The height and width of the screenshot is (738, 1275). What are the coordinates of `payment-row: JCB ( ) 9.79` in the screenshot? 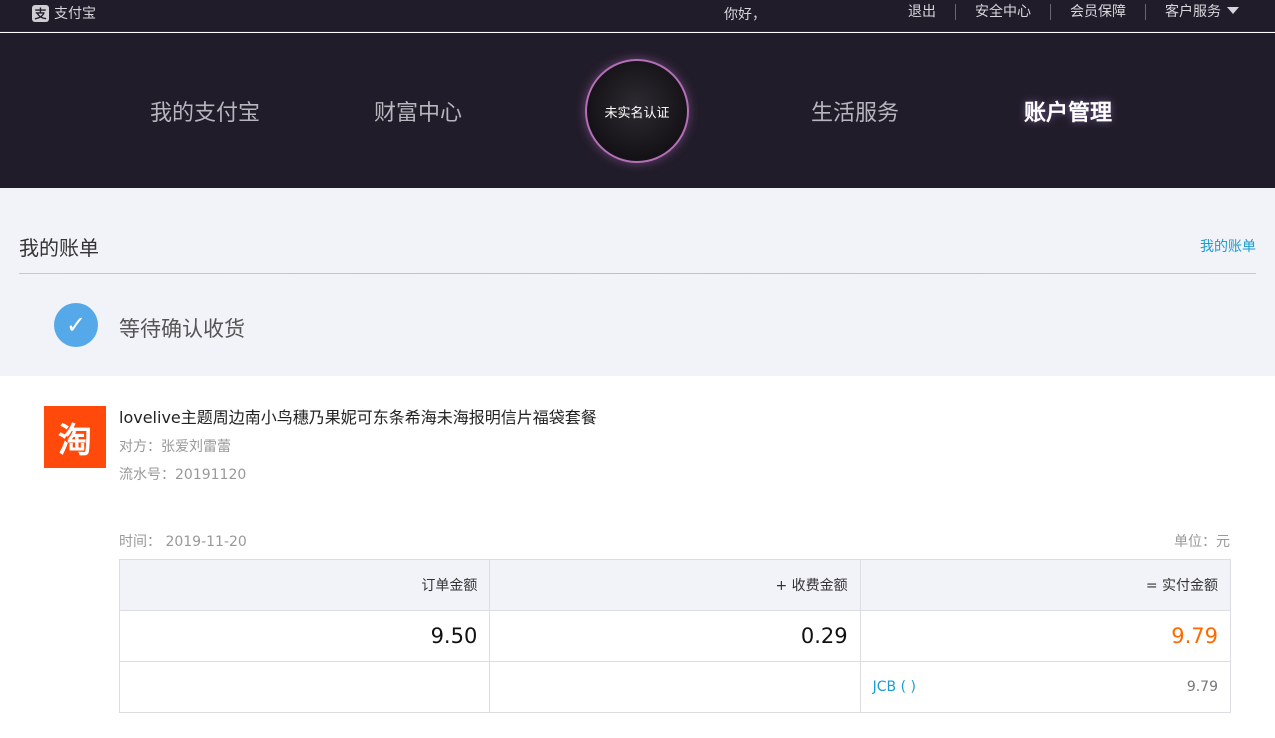 It's located at (675, 687).